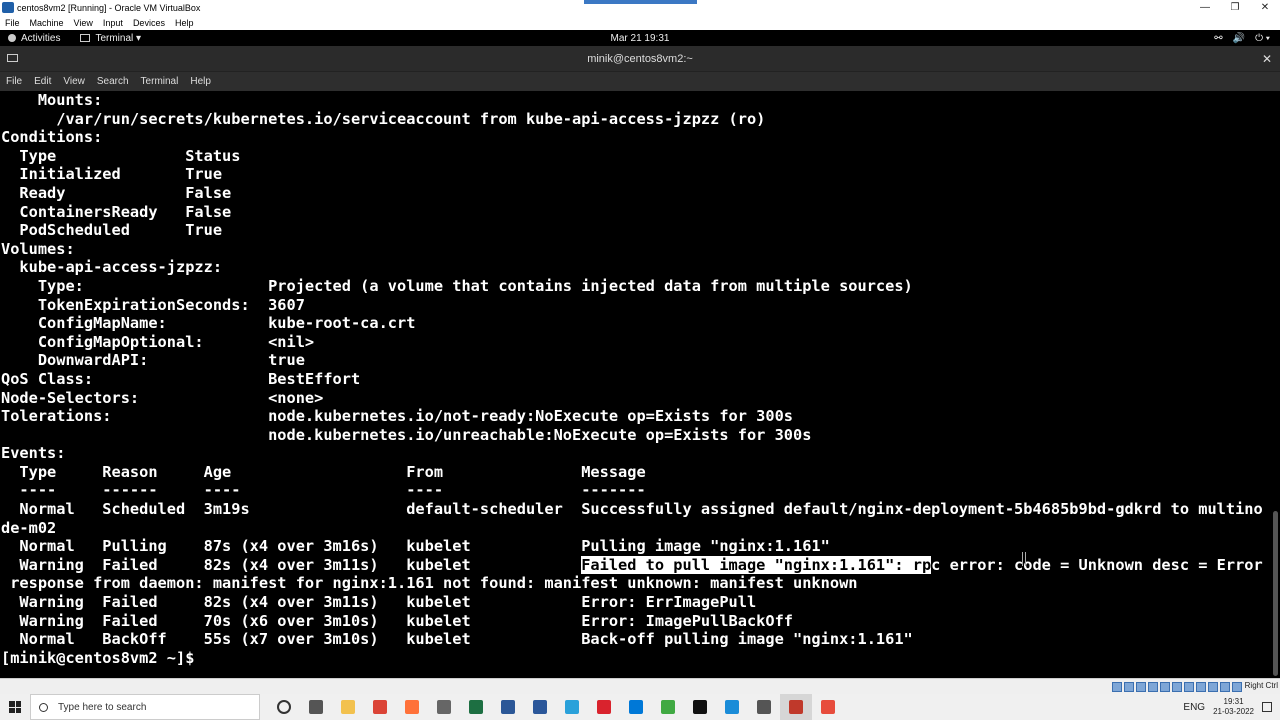  What do you see at coordinates (145, 707) in the screenshot?
I see `taskbar-search-box: Type here to search` at bounding box center [145, 707].